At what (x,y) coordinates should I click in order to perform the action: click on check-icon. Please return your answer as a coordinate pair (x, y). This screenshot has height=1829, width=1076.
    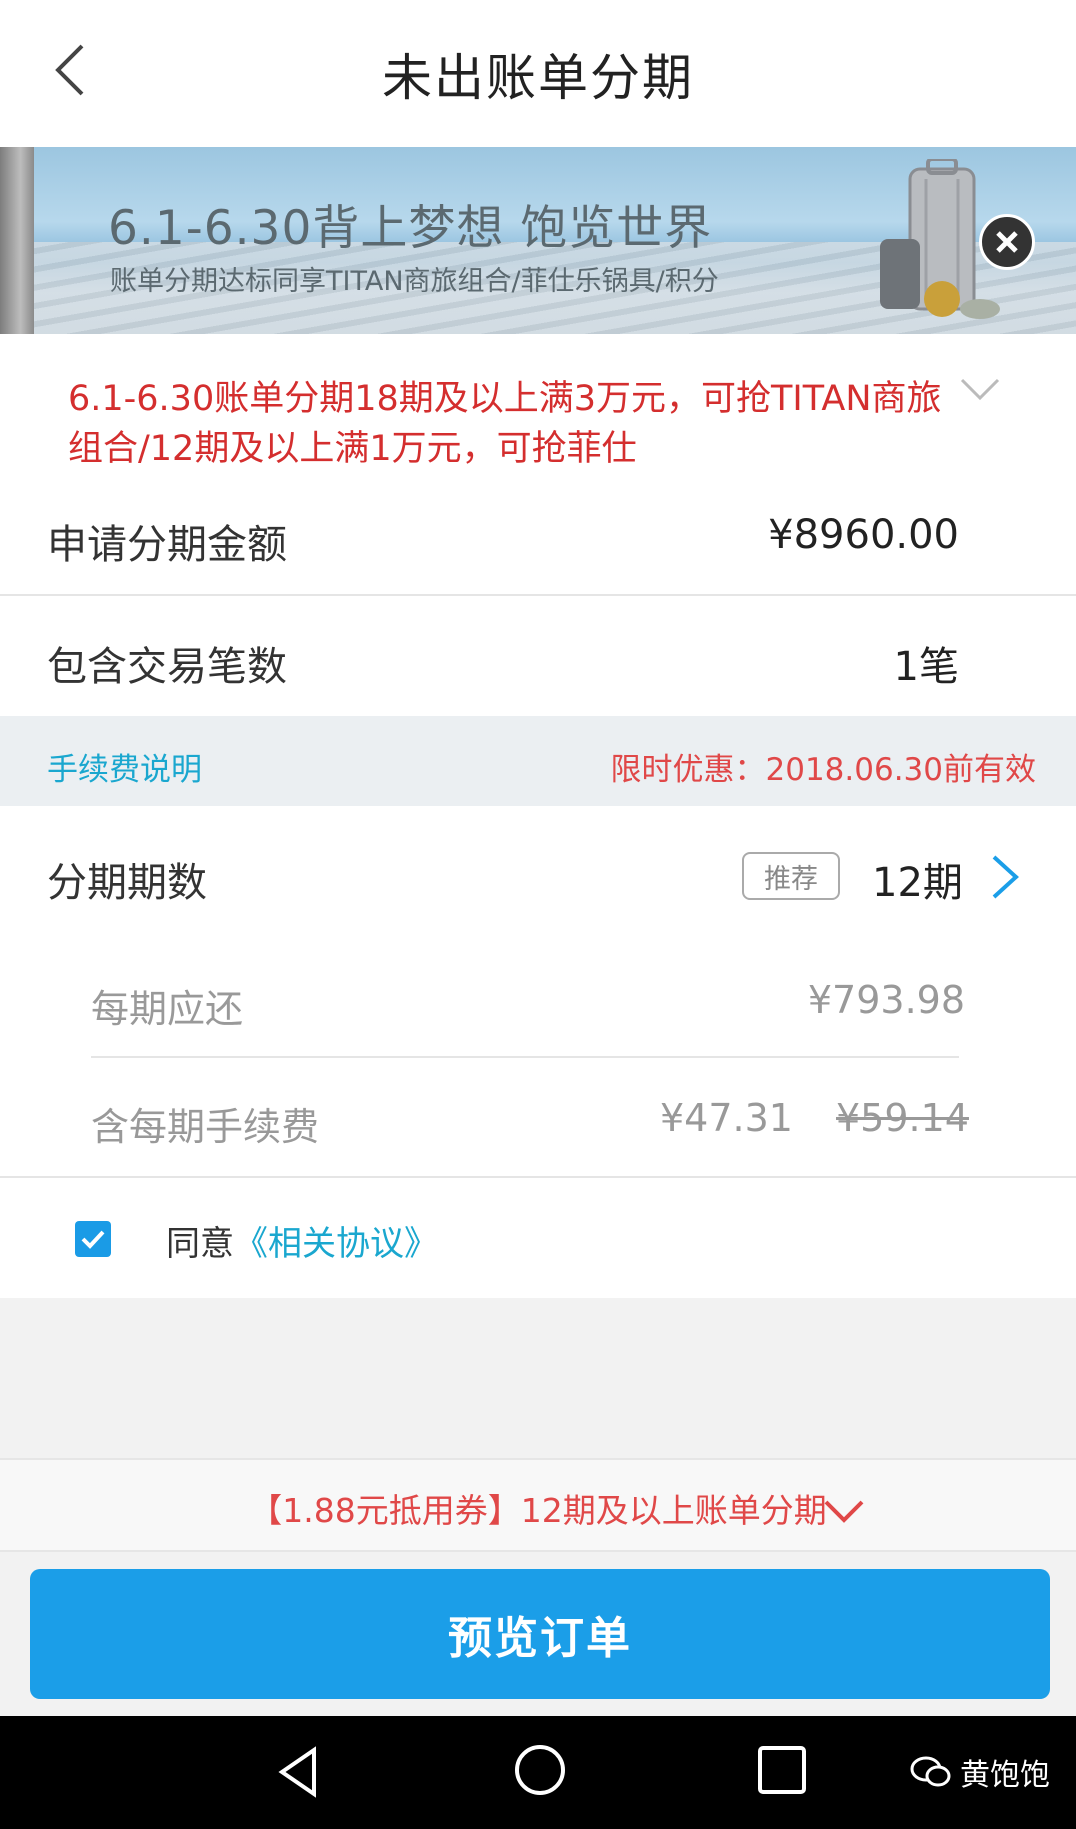
    Looking at the image, I should click on (93, 1239).